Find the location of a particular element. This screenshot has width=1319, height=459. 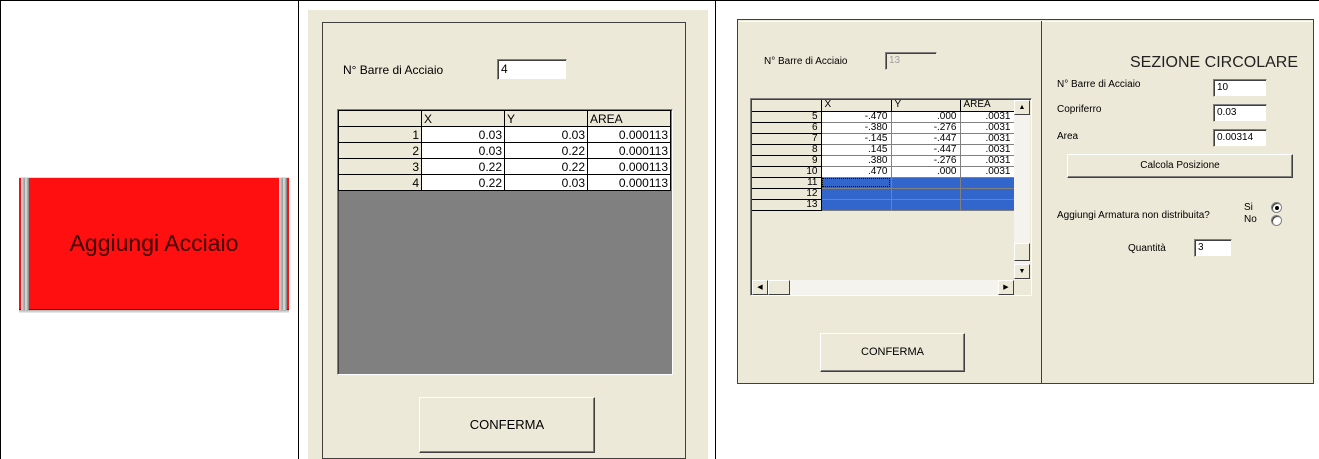

scroll-down-icon: ▼ is located at coordinates (1022, 271).